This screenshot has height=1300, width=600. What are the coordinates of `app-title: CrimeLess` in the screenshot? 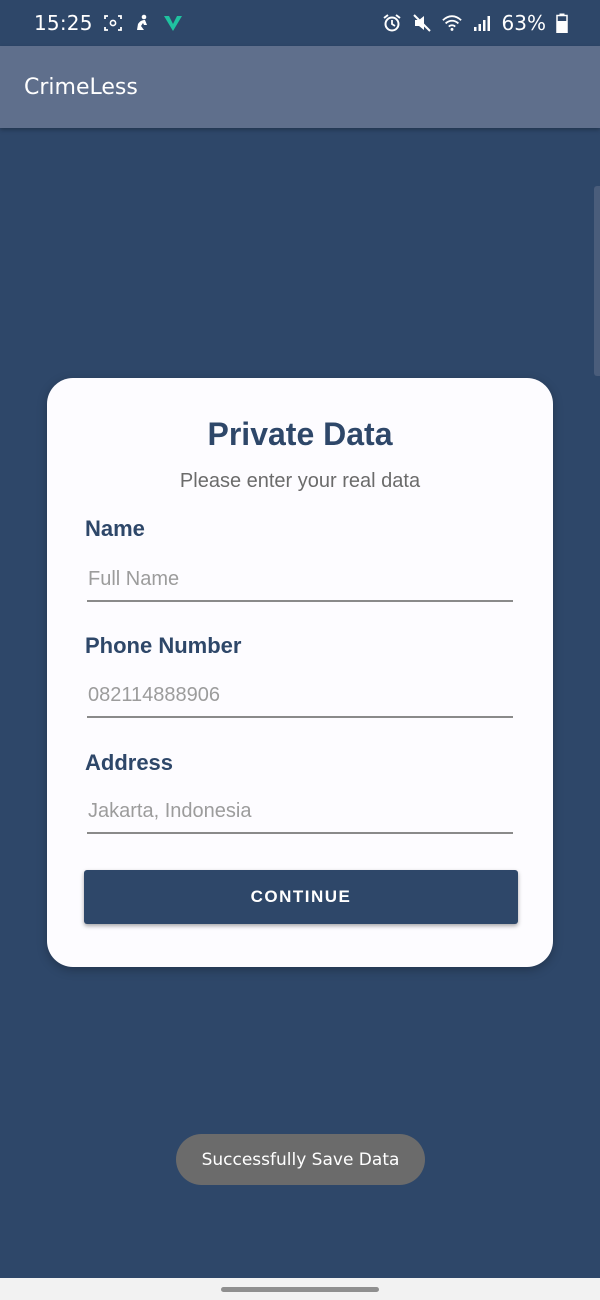 It's located at (81, 87).